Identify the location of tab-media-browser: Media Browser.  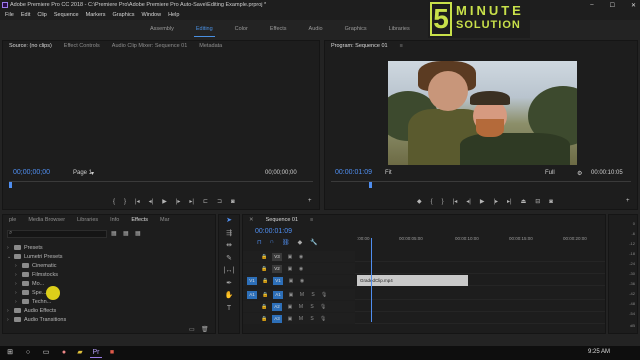
(46, 220).